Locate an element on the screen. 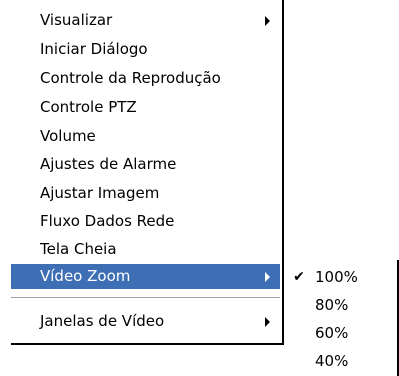  menu-item-controle-reproducao: Controle da Reprodução is located at coordinates (145, 78).